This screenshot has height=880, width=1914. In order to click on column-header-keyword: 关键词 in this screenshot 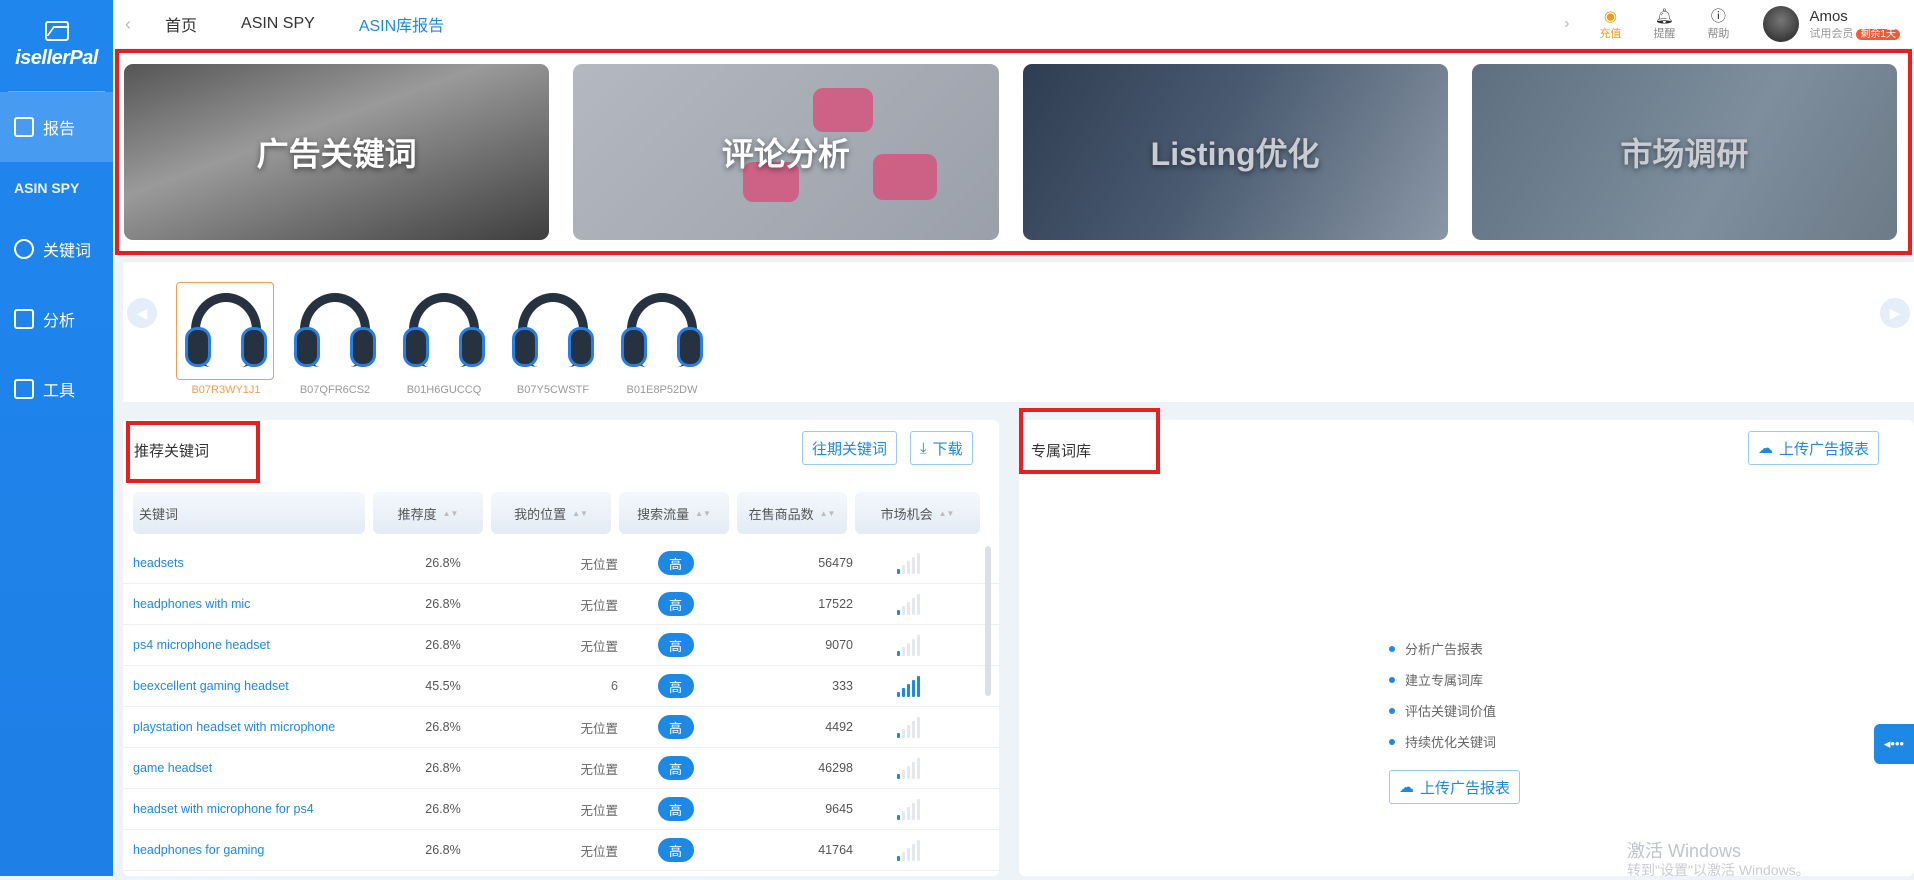, I will do `click(249, 513)`.